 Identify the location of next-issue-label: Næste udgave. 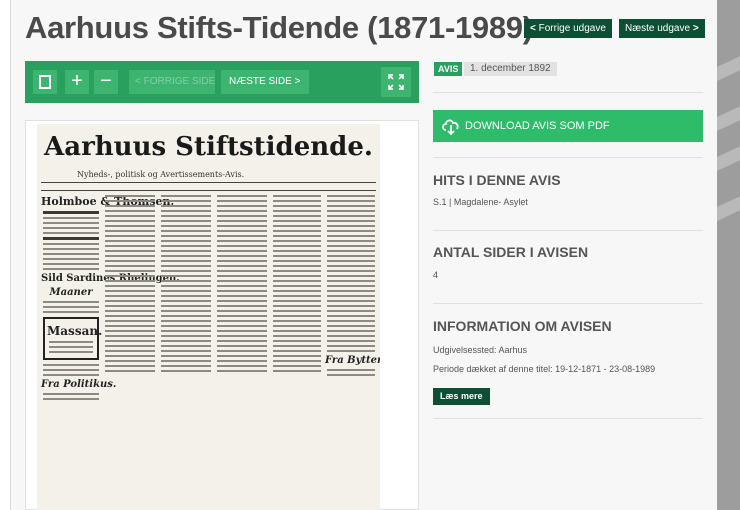
(658, 28).